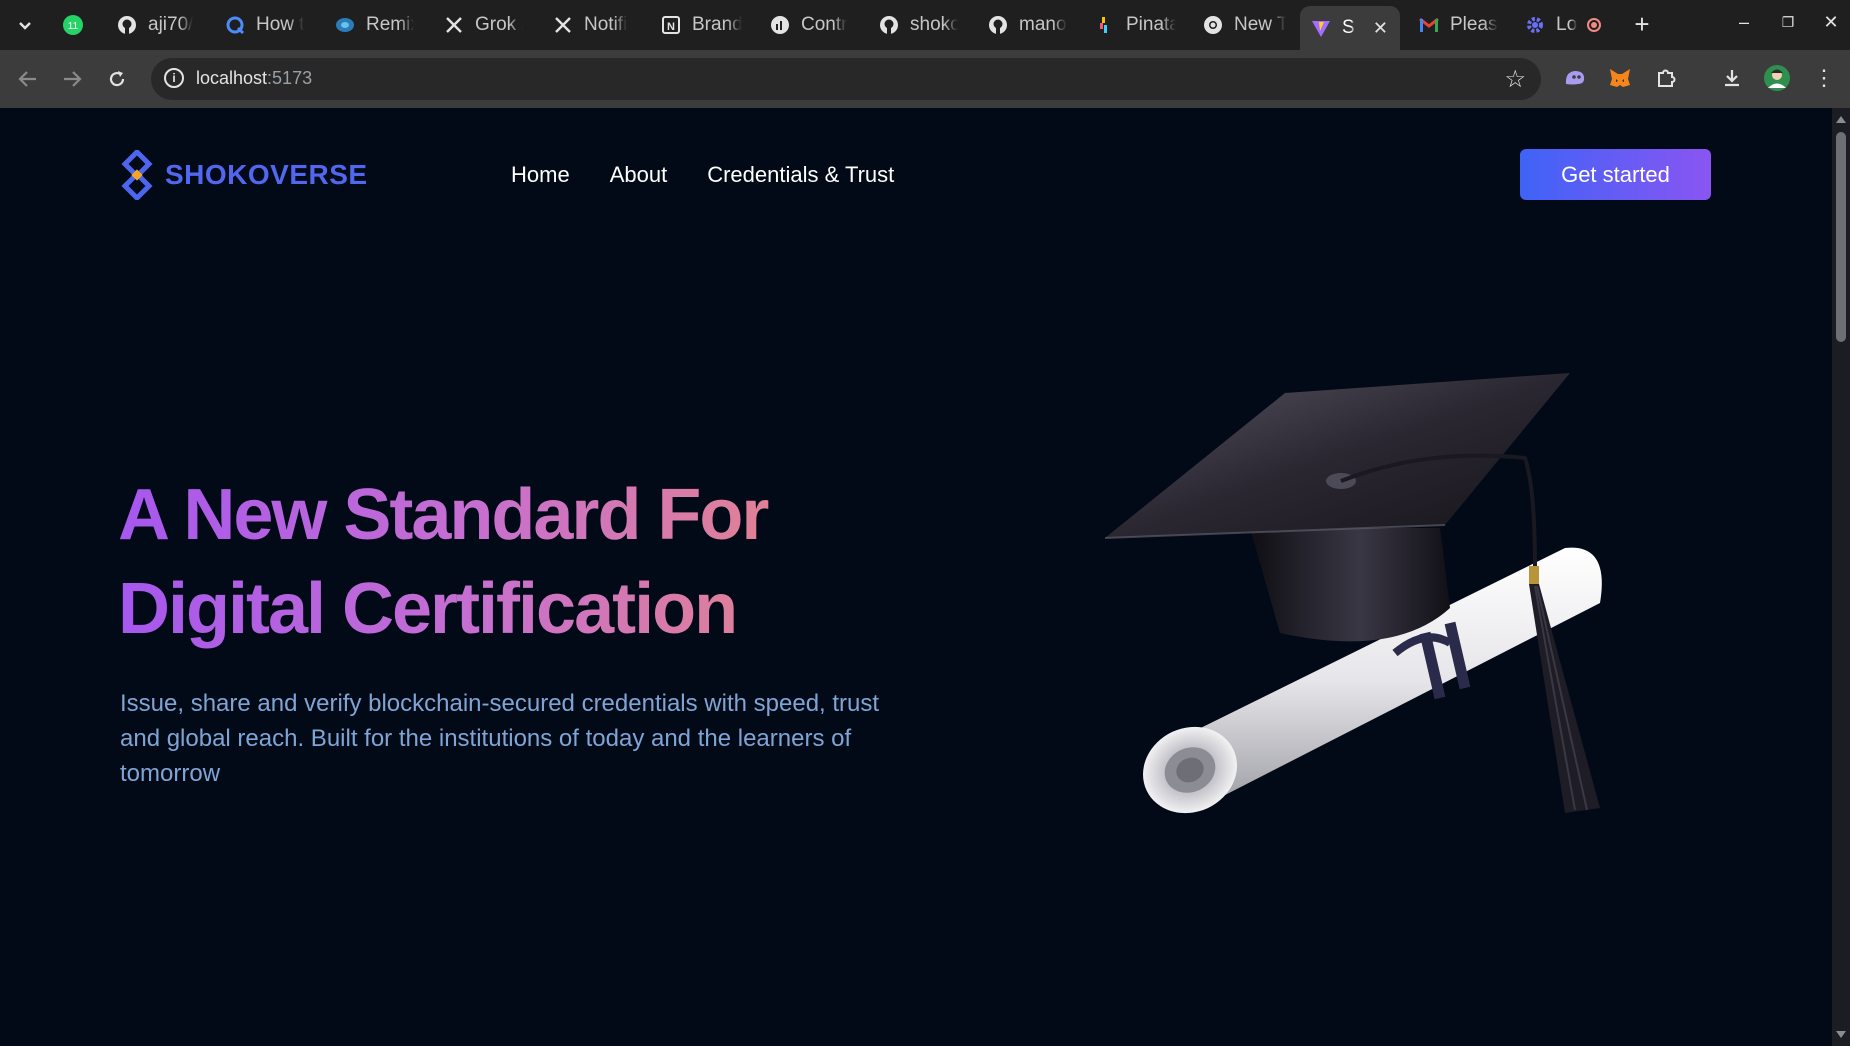  What do you see at coordinates (1260, 24) in the screenshot?
I see `tab-title: New T` at bounding box center [1260, 24].